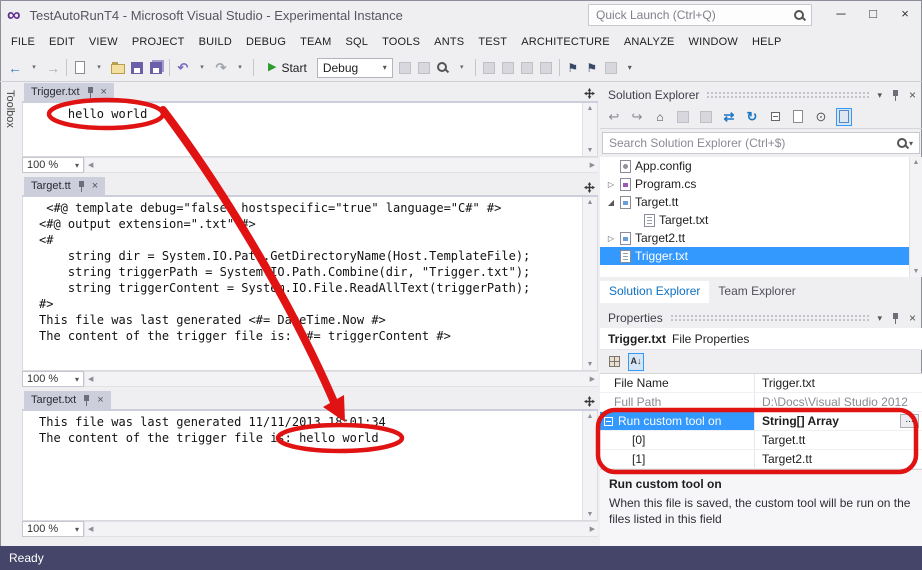 The height and width of the screenshot is (570, 922). I want to click on property-name-cell: Run custom tool on, so click(677, 421).